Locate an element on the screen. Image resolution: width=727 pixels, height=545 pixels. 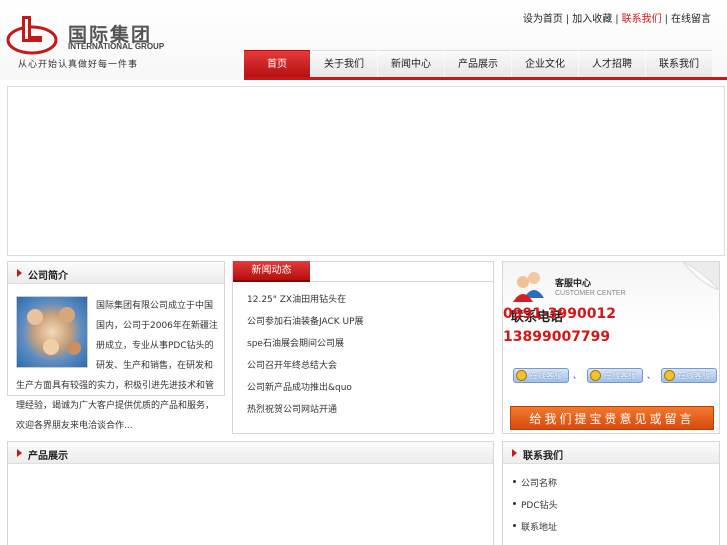
main-nav: 首页 关于我们 新闻中心 产品展示 企业文化 人才招聘 联系我们 is located at coordinates (478, 64).